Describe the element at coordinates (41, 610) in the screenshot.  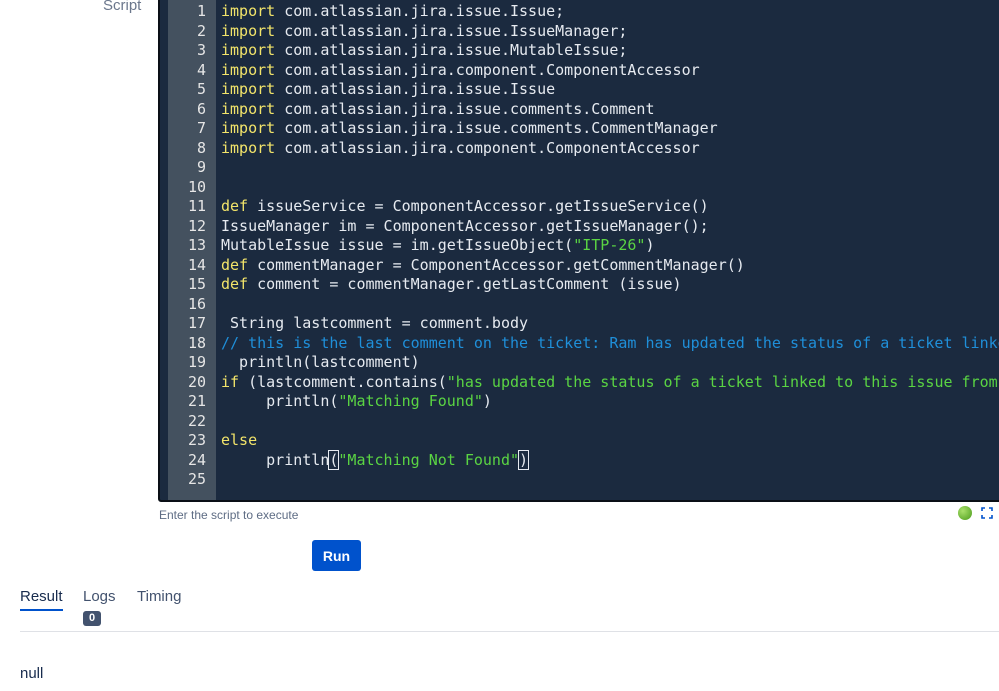
I see `active-tab-indicator` at that location.